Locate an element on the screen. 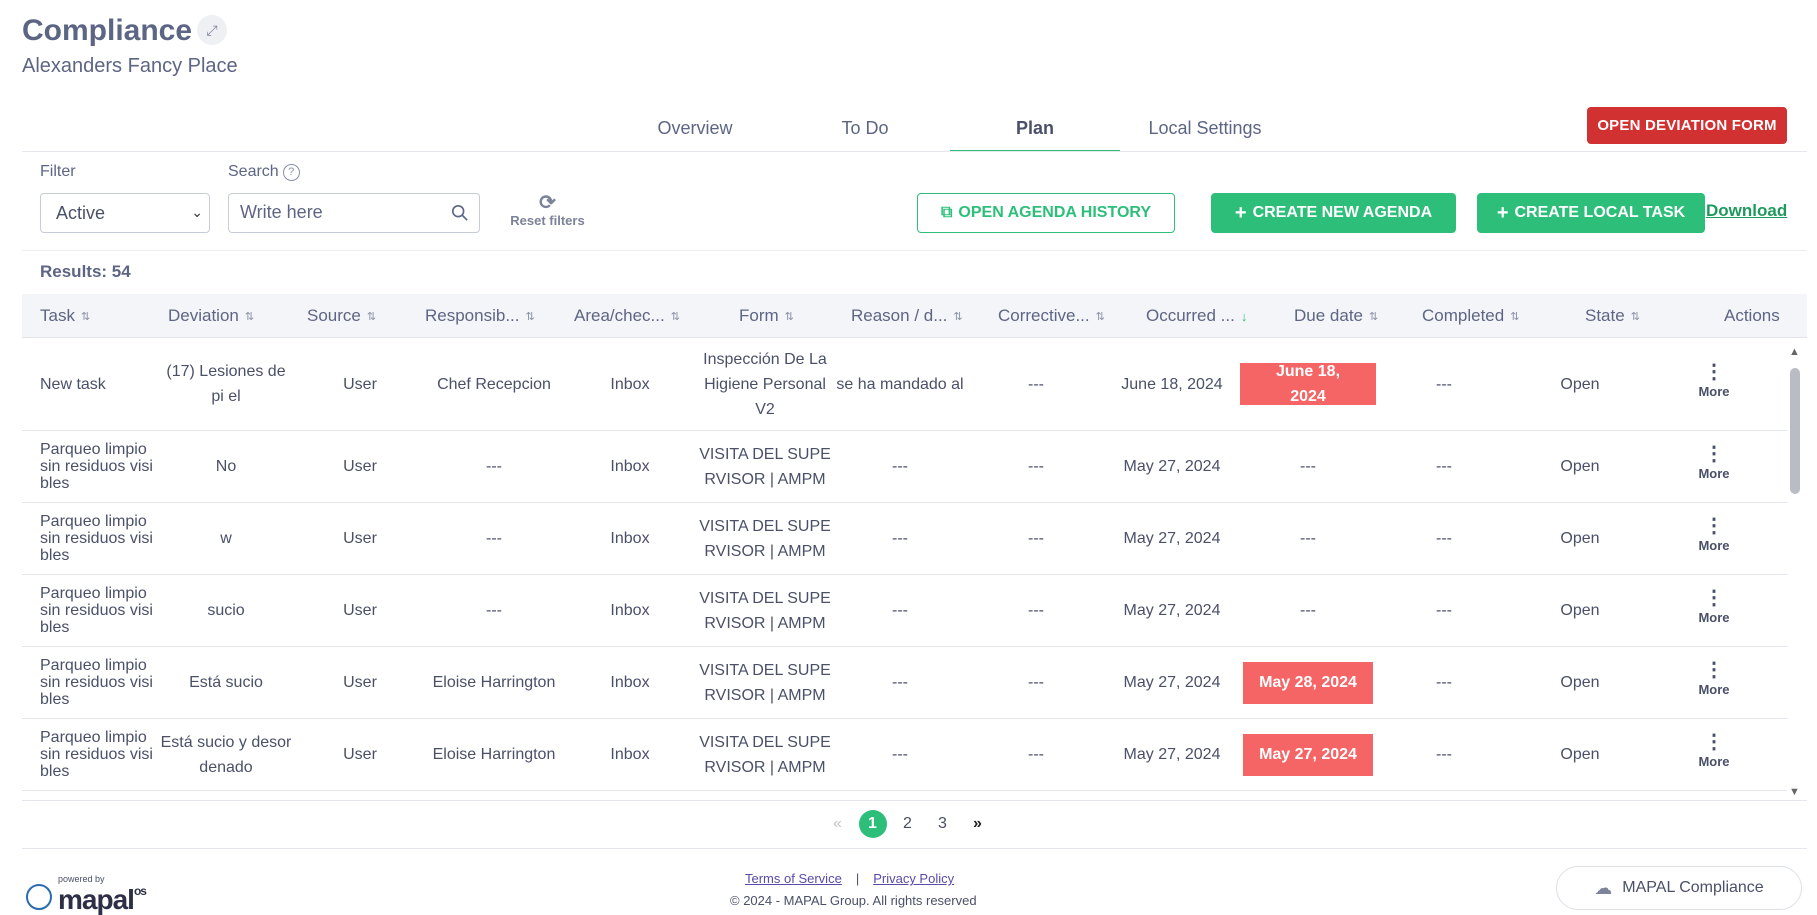 The height and width of the screenshot is (915, 1817). column-header-deviation: Deviation ⇅ is located at coordinates (211, 316).